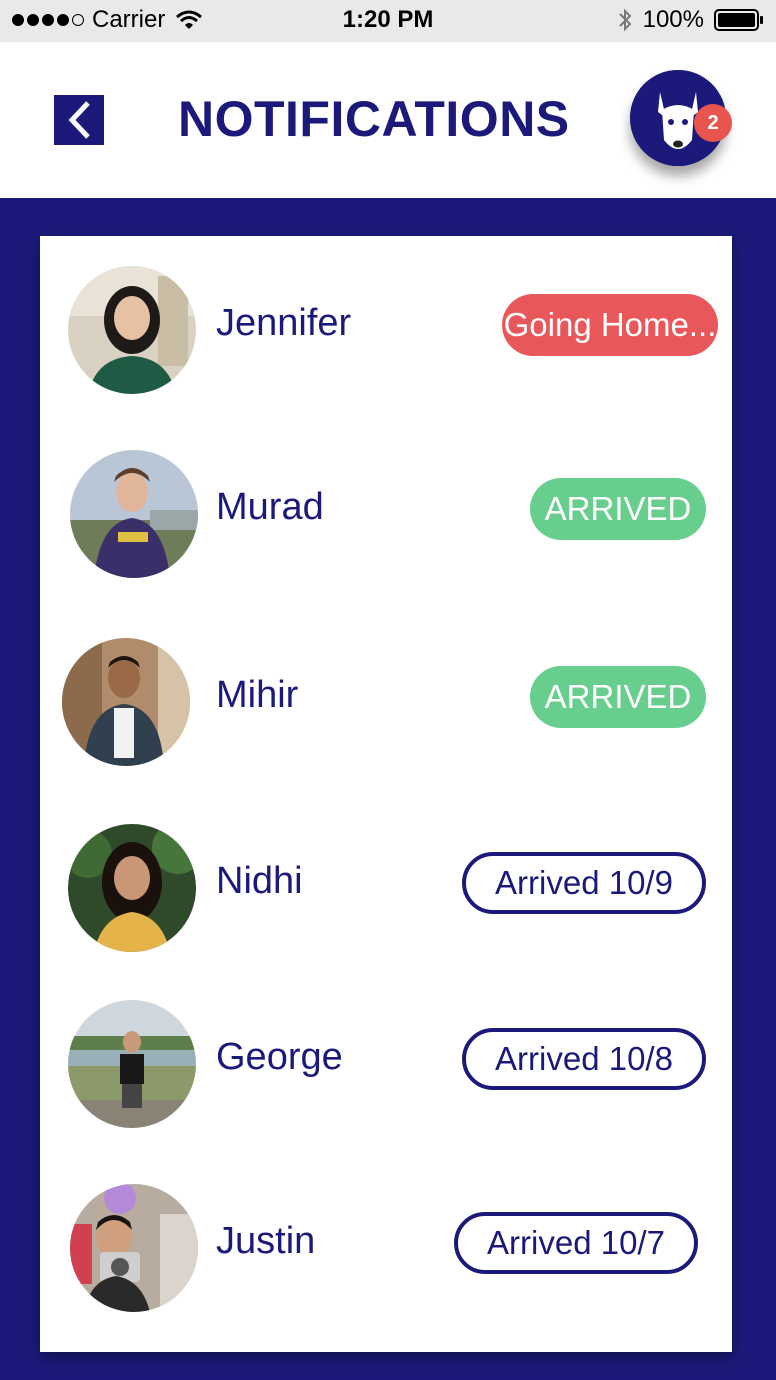 Image resolution: width=776 pixels, height=1380 pixels. Describe the element at coordinates (266, 1241) in the screenshot. I see `person-name: Justin` at that location.